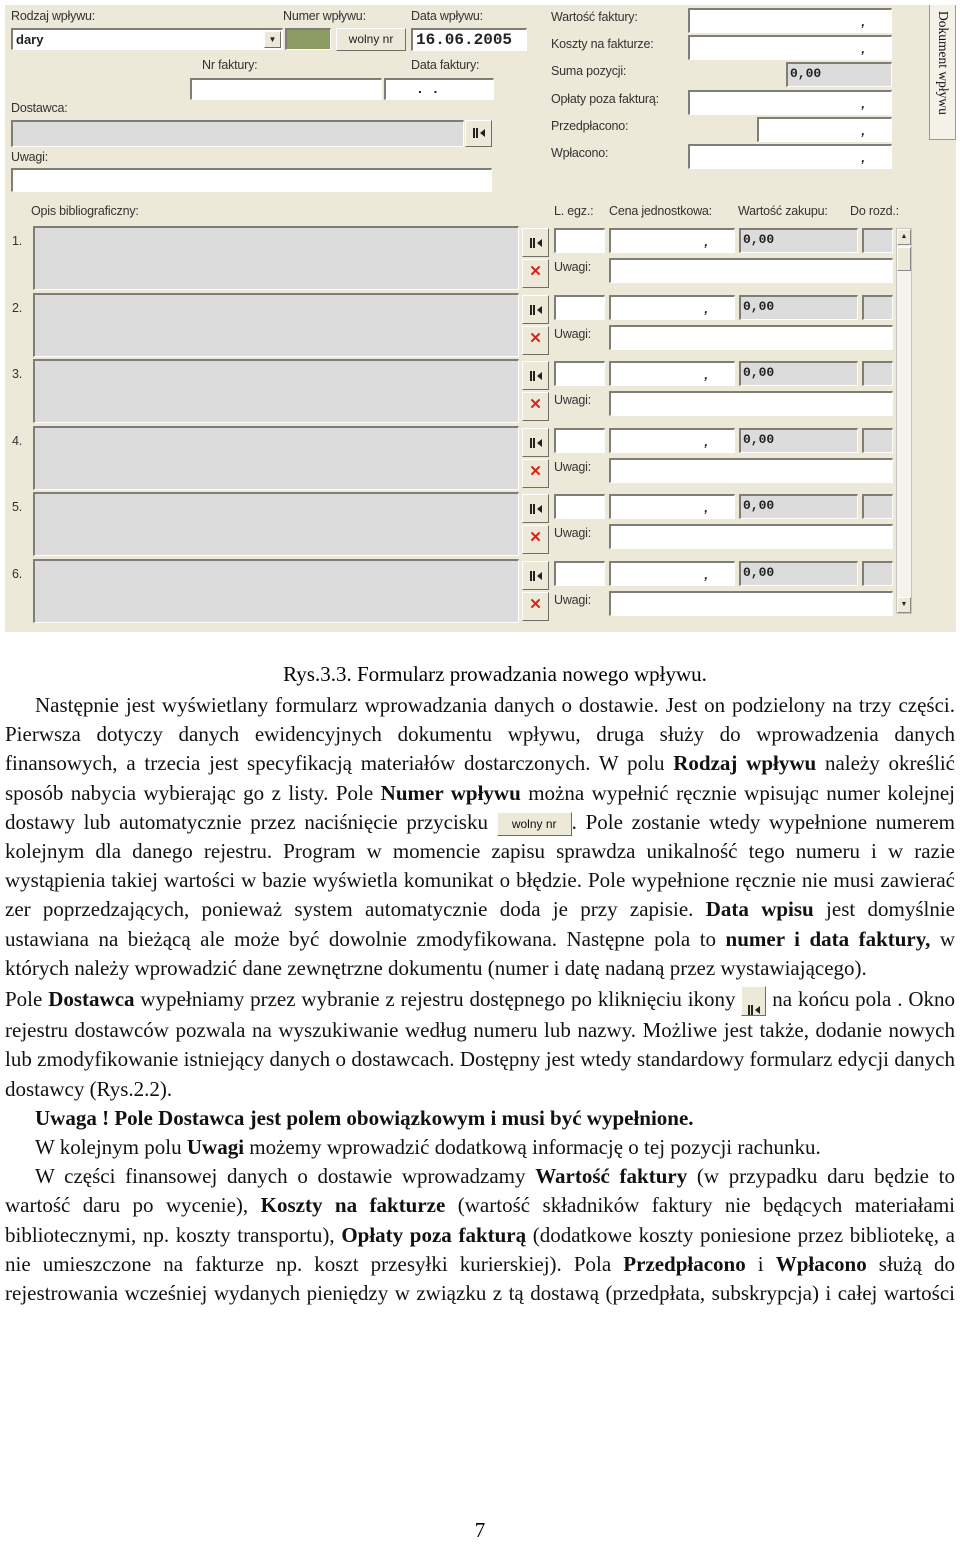 Image resolution: width=960 pixels, height=1544 pixels. I want to click on data-wplywu-label: Data wpływu:, so click(447, 16).